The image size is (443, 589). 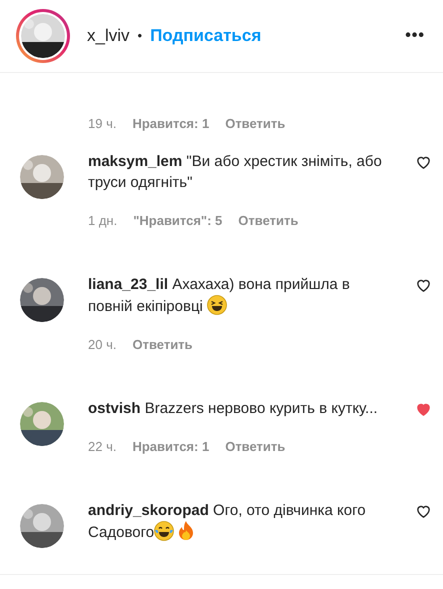 I want to click on username: x_lviv, so click(x=108, y=36).